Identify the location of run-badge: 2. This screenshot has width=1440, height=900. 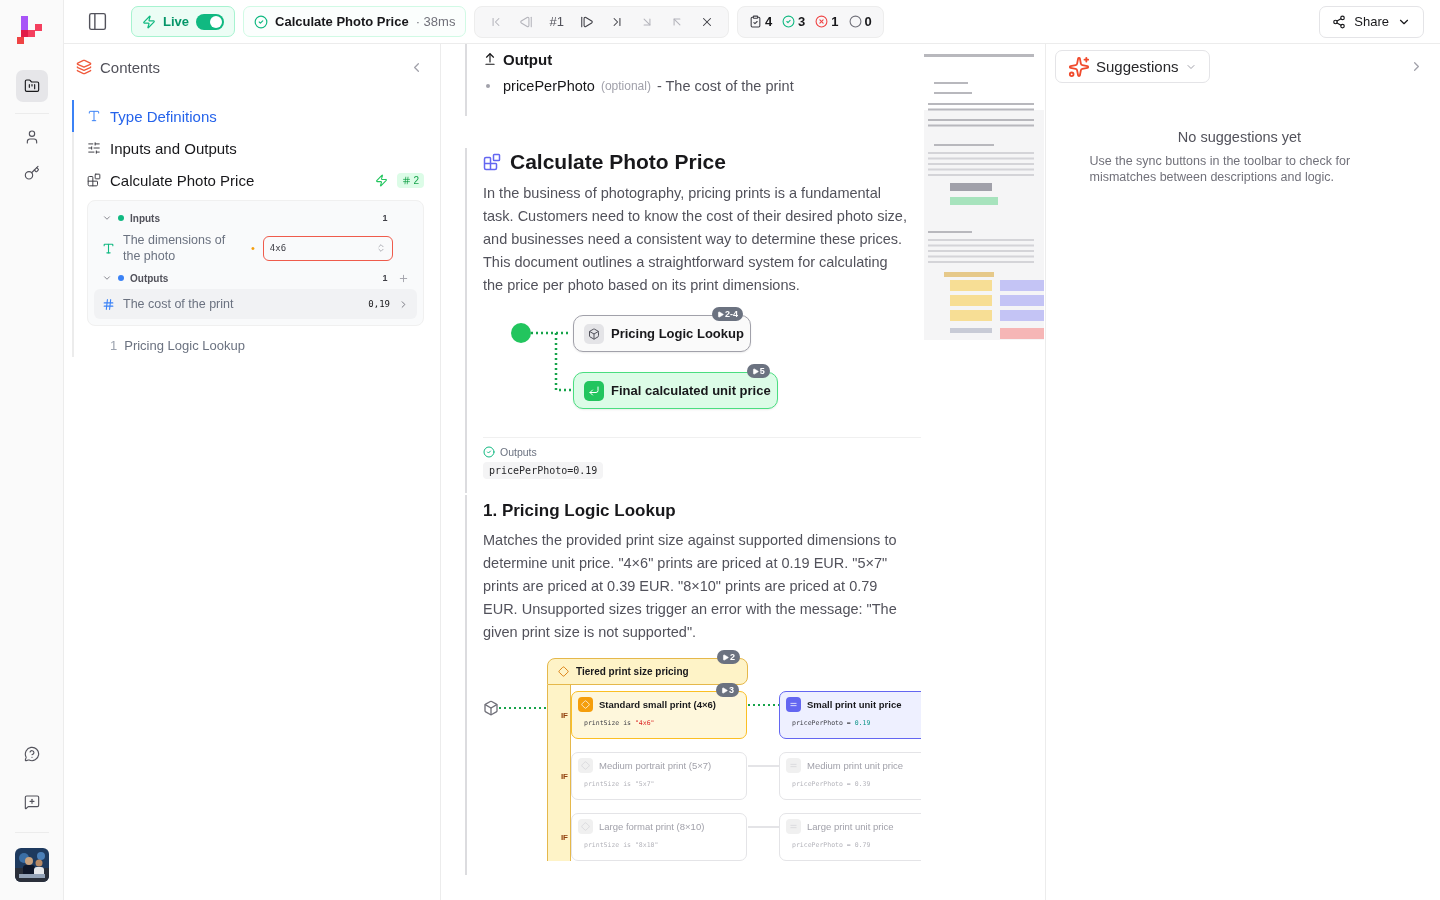
(728, 657).